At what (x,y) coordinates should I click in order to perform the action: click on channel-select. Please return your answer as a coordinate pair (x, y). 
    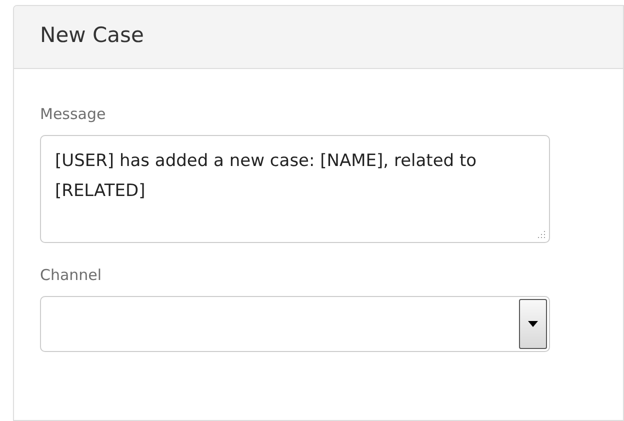
    Looking at the image, I should click on (295, 324).